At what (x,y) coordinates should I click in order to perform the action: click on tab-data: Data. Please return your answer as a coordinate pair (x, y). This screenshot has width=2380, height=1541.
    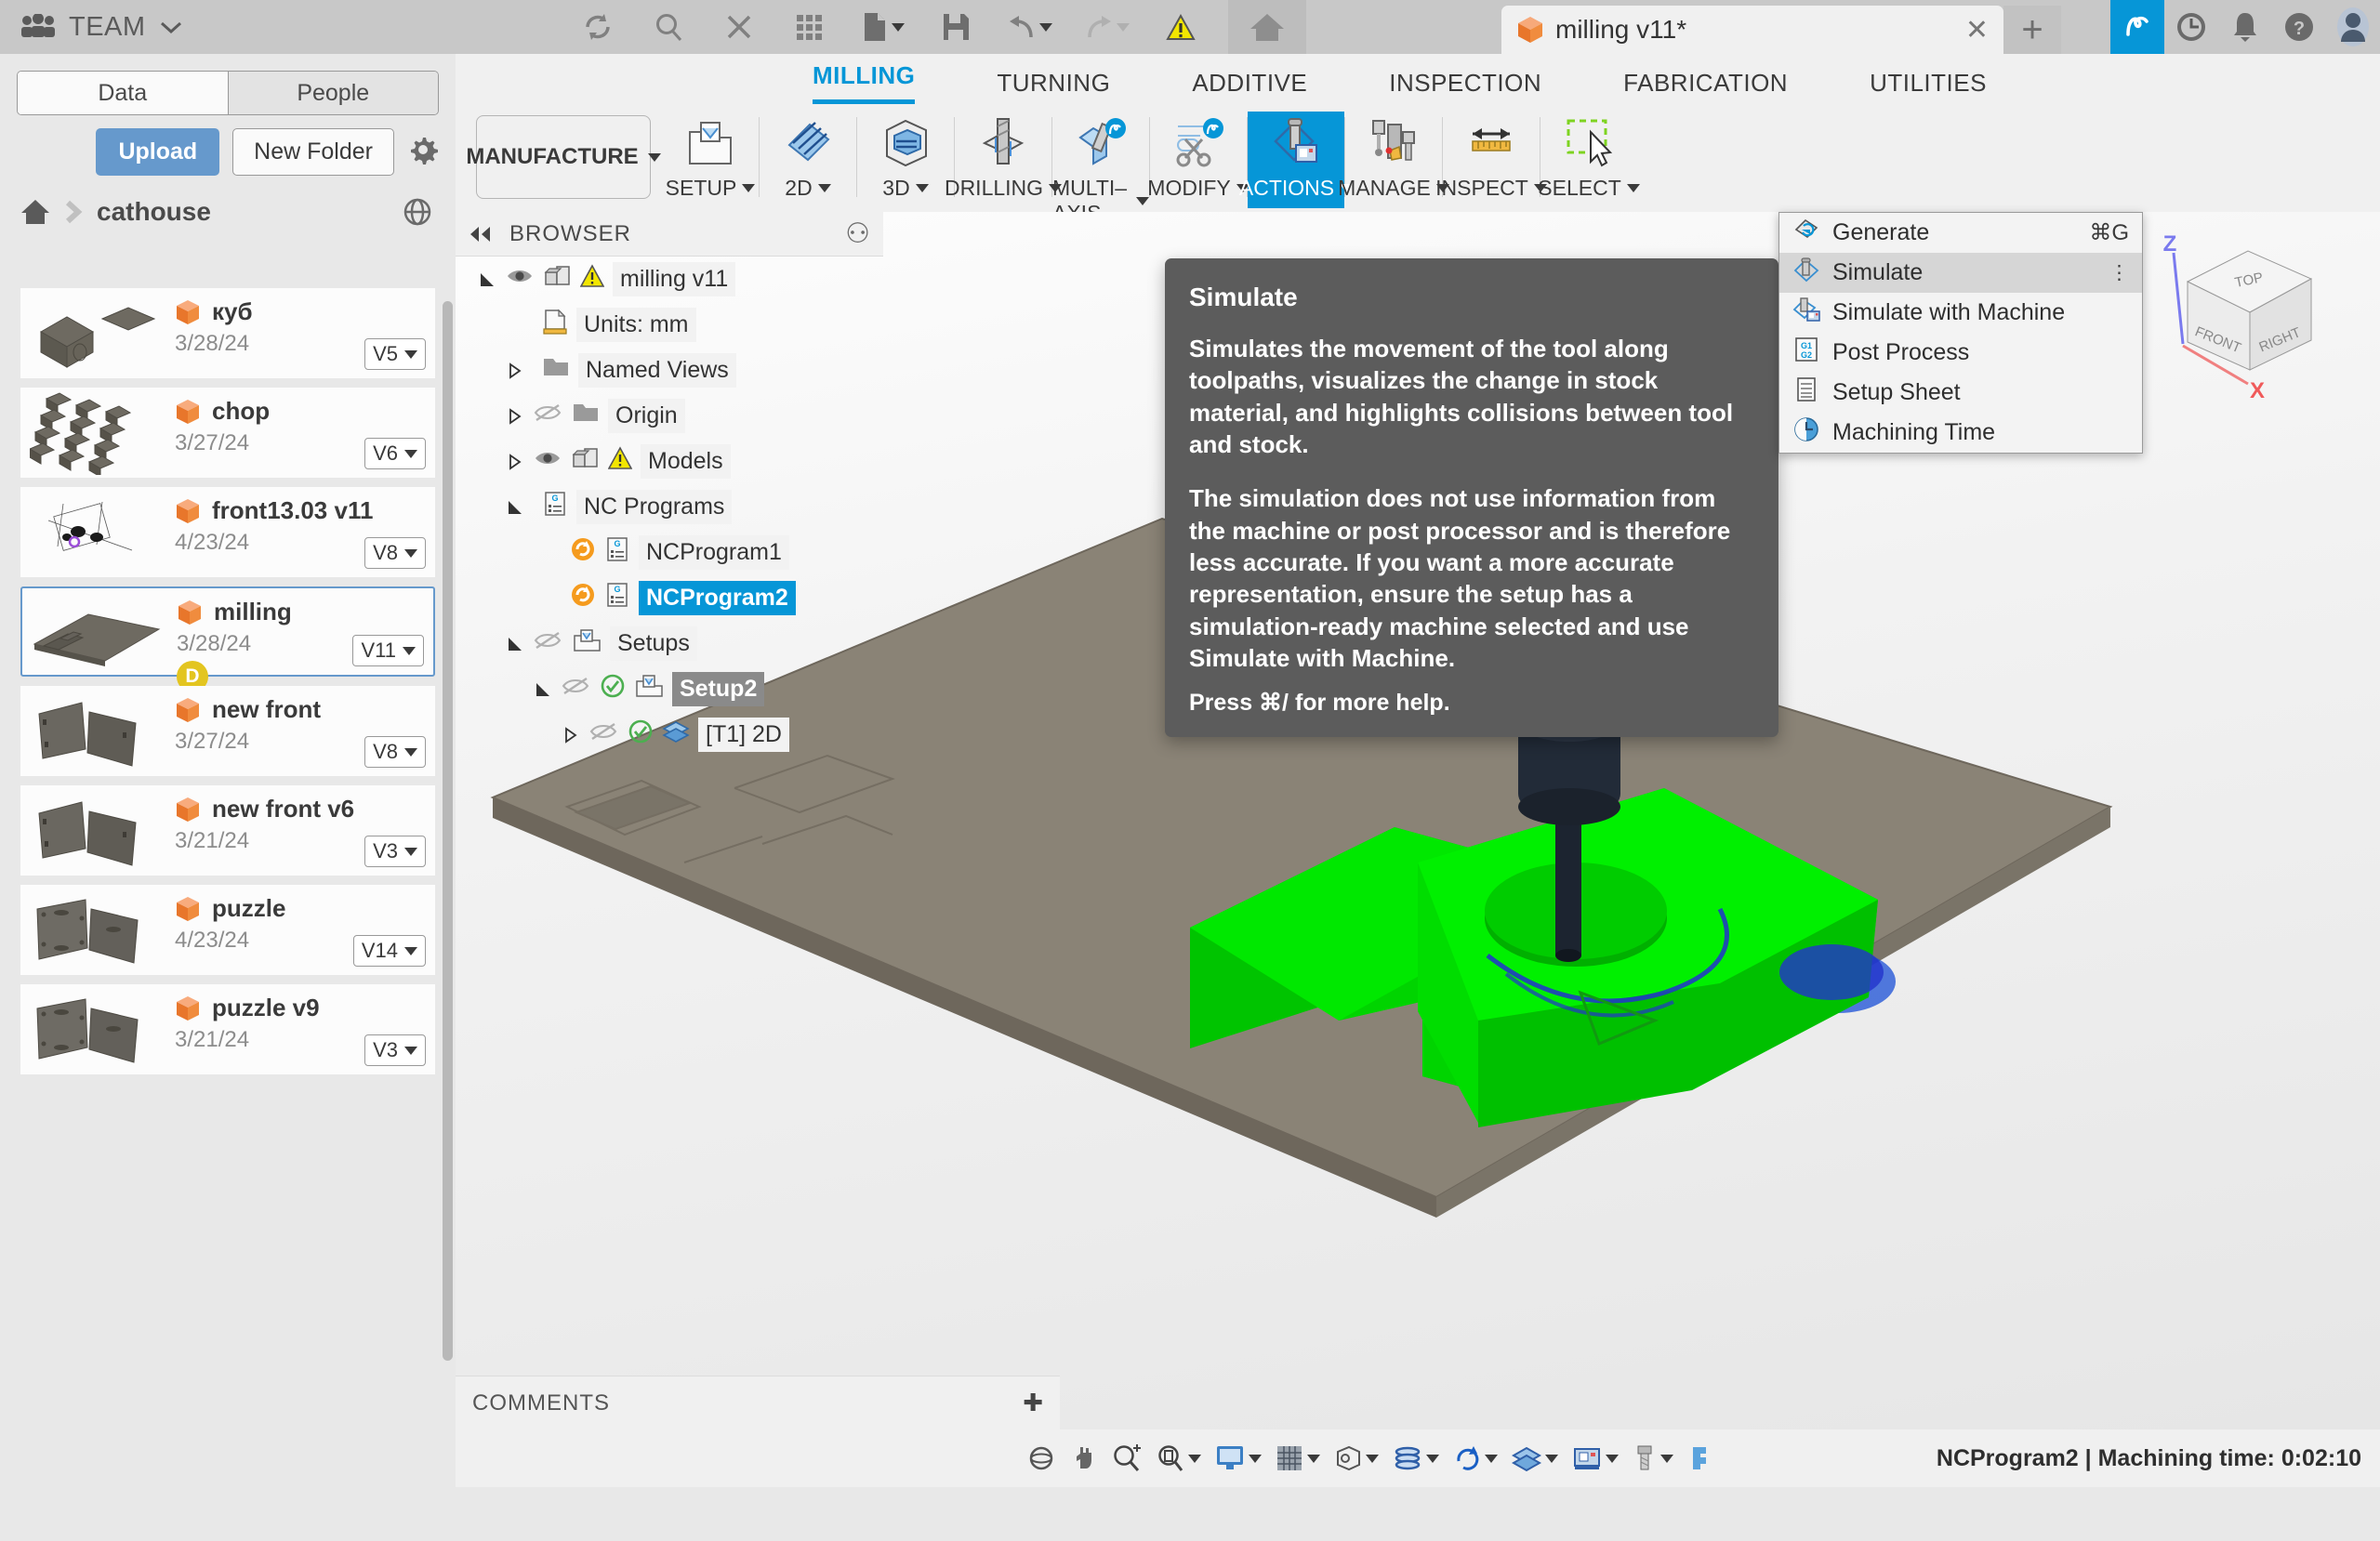
    Looking at the image, I should click on (123, 93).